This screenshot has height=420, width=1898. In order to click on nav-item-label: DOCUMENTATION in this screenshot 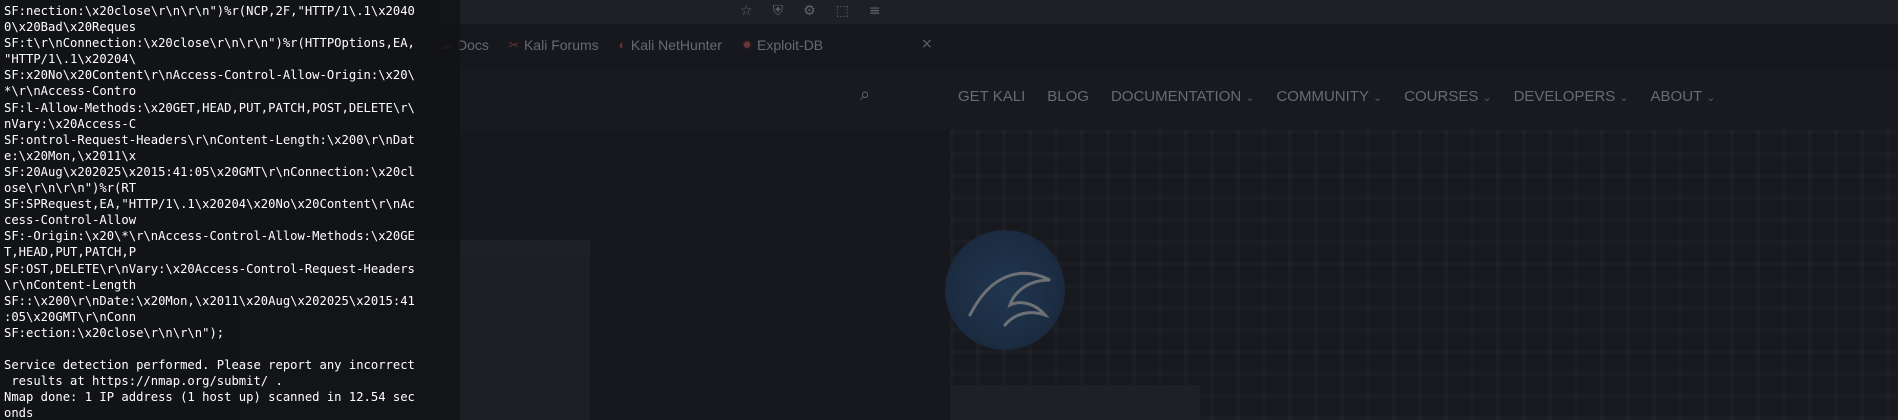, I will do `click(1176, 96)`.